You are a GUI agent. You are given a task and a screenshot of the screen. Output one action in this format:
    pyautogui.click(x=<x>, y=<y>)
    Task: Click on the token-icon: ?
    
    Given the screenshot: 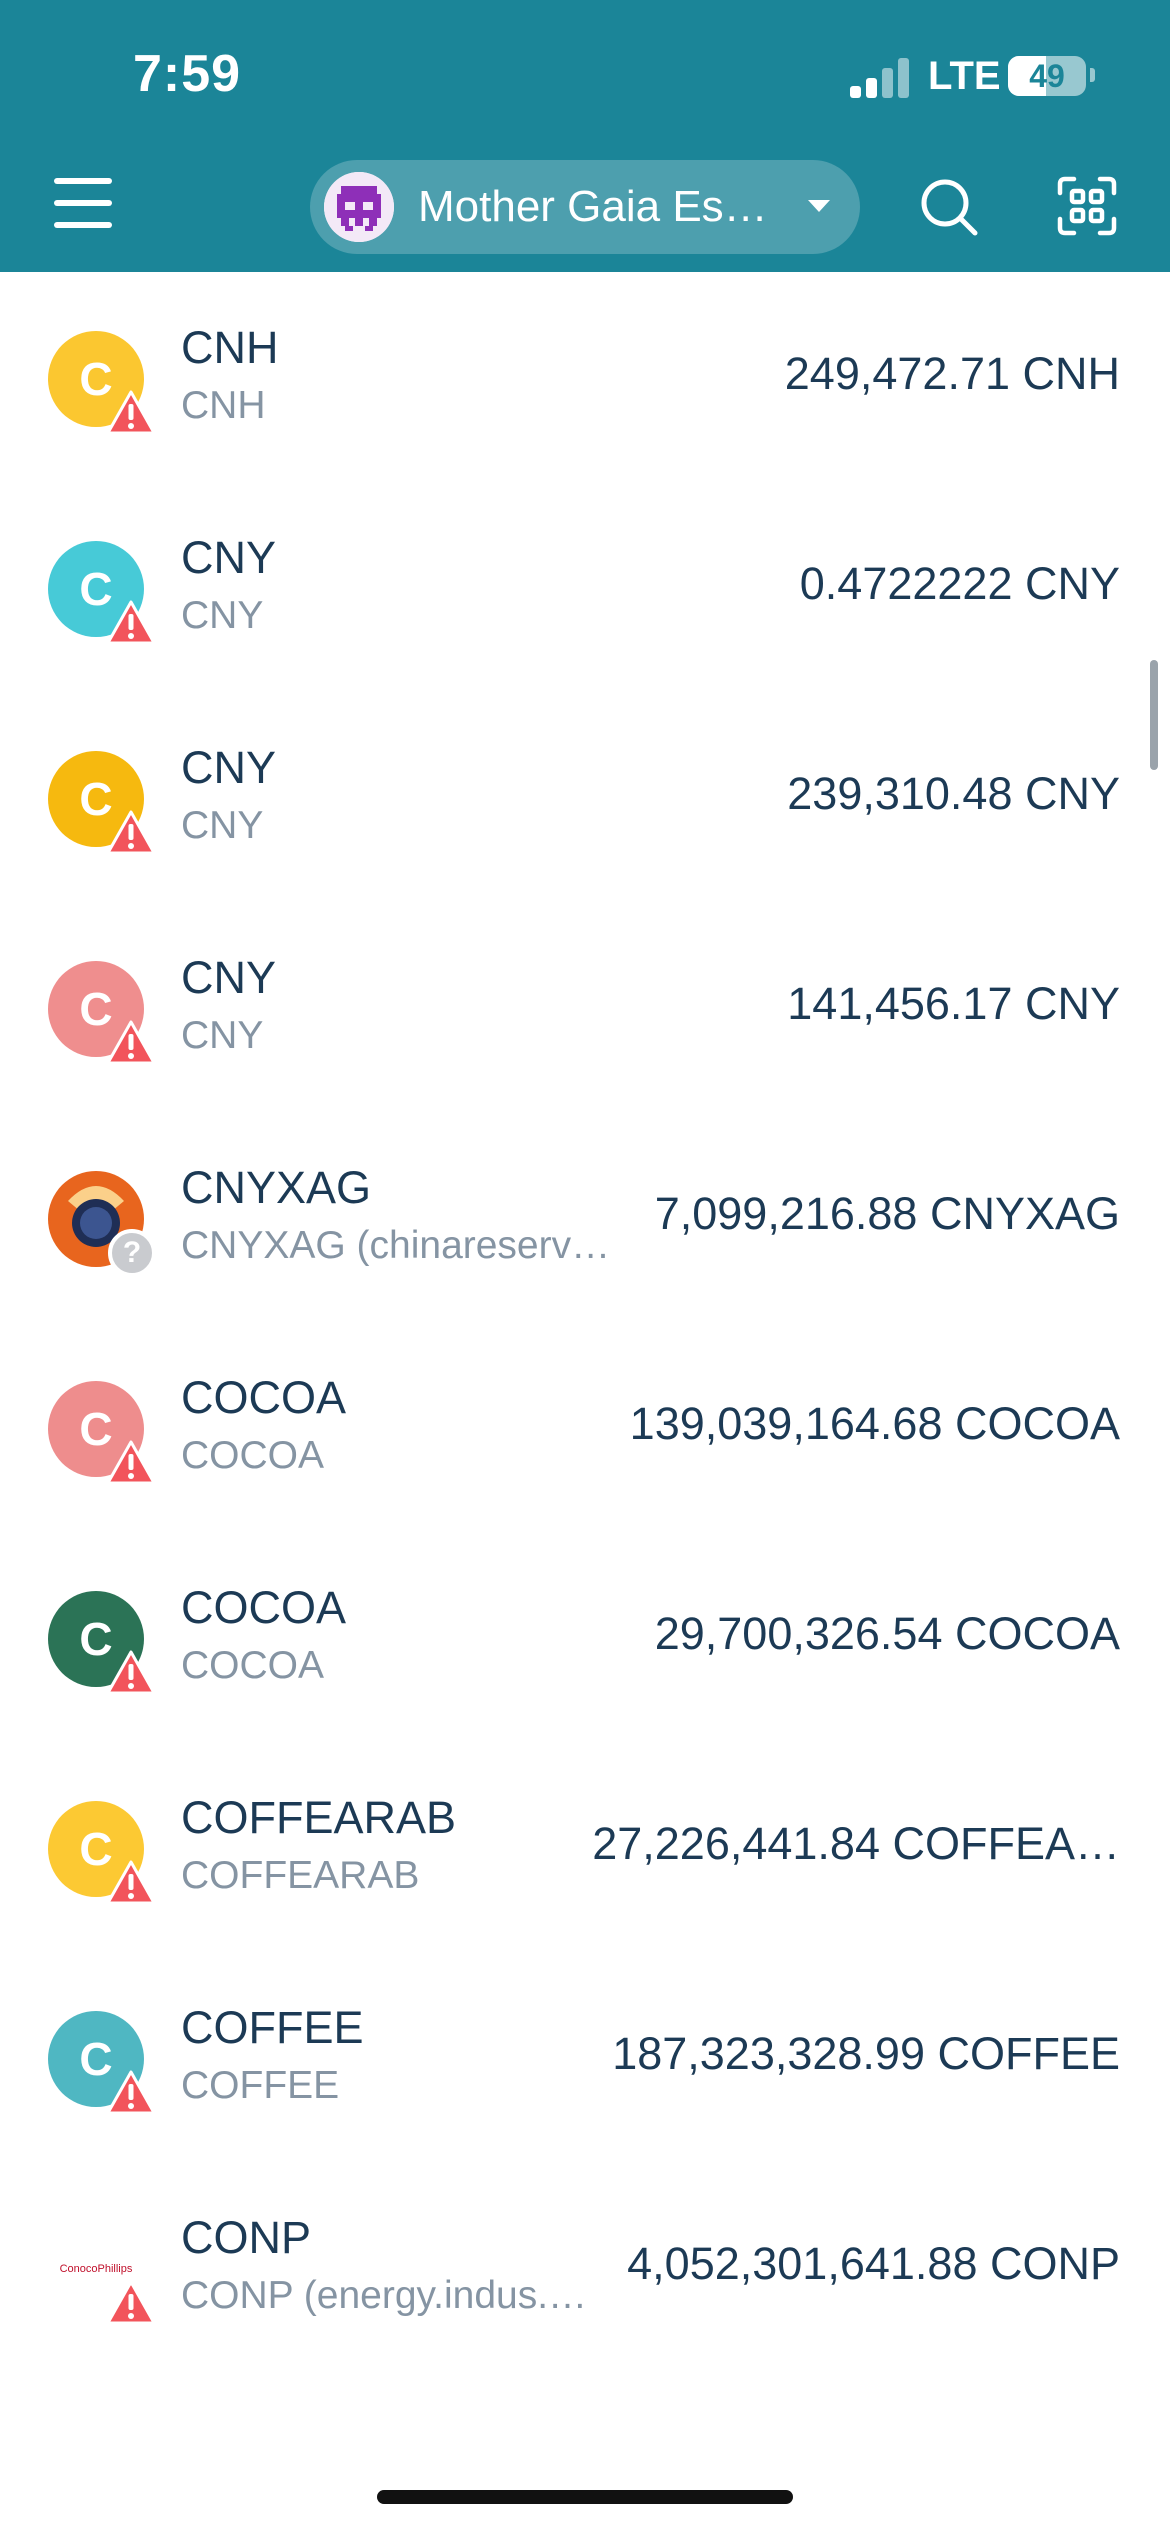 What is the action you would take?
    pyautogui.click(x=102, y=1224)
    